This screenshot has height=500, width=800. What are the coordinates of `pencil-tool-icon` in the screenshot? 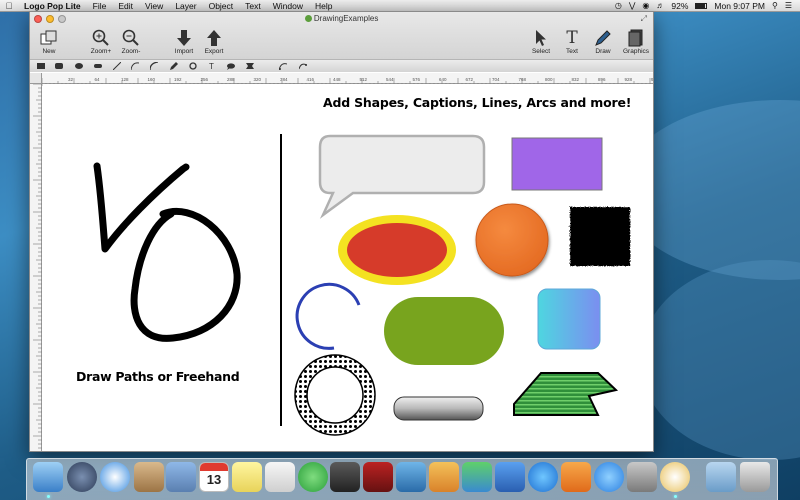 It's located at (173, 66).